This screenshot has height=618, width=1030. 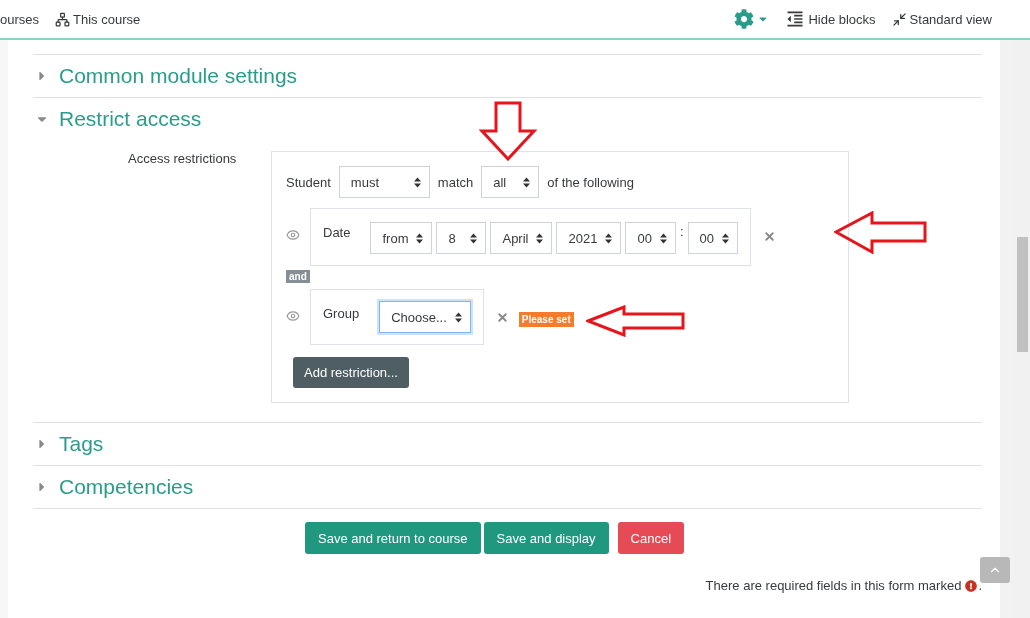 What do you see at coordinates (830, 19) in the screenshot?
I see `nav-link: Hide blocks` at bounding box center [830, 19].